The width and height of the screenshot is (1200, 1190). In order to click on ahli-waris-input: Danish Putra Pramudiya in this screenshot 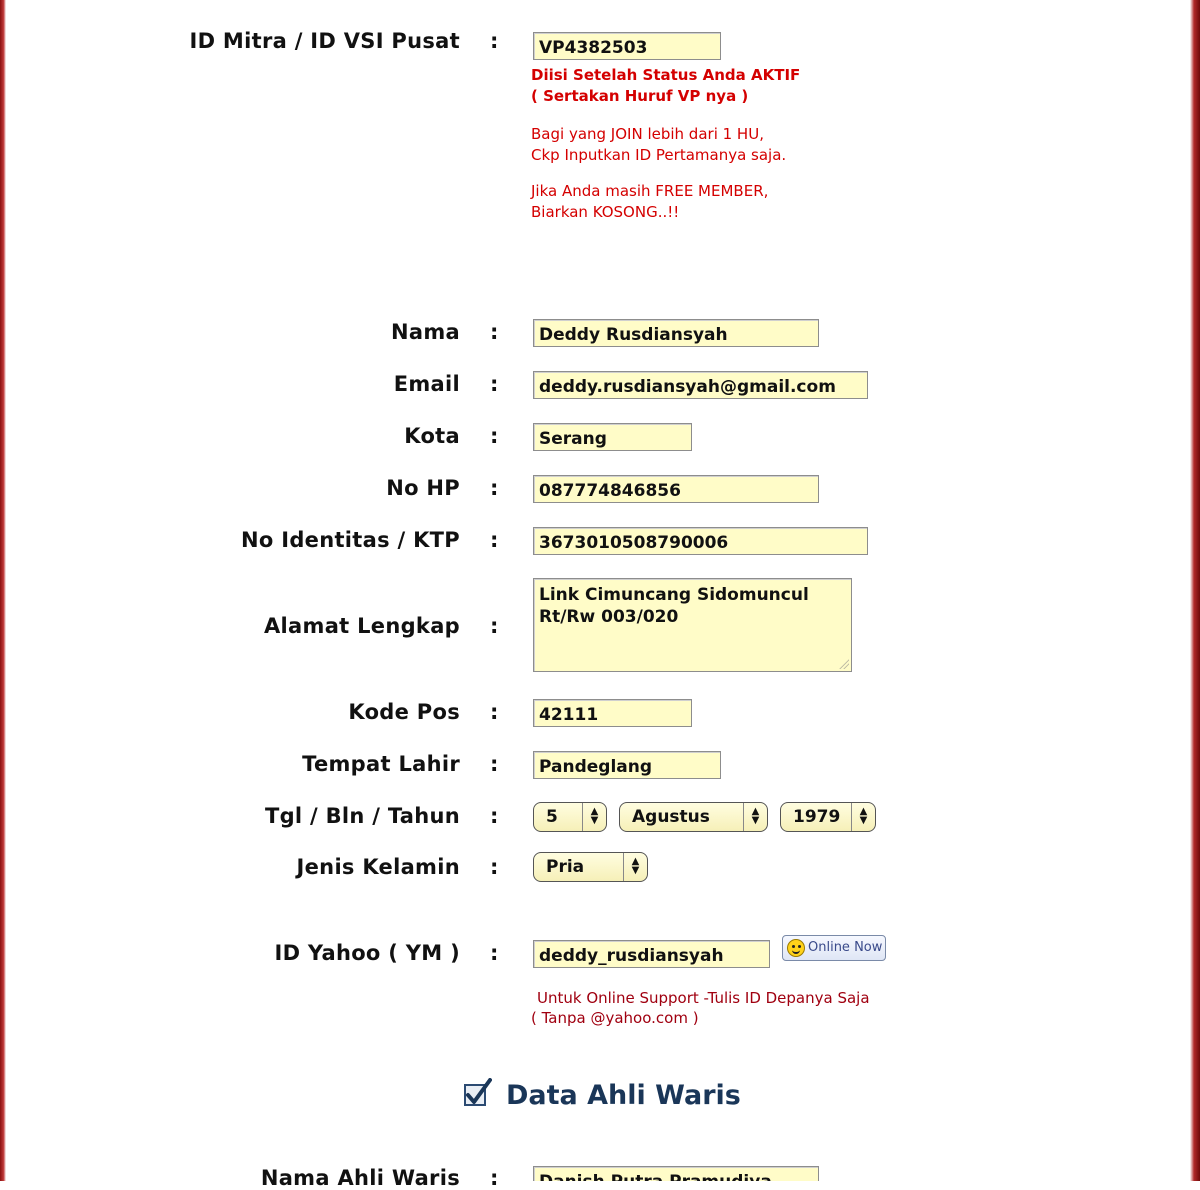, I will do `click(676, 1173)`.